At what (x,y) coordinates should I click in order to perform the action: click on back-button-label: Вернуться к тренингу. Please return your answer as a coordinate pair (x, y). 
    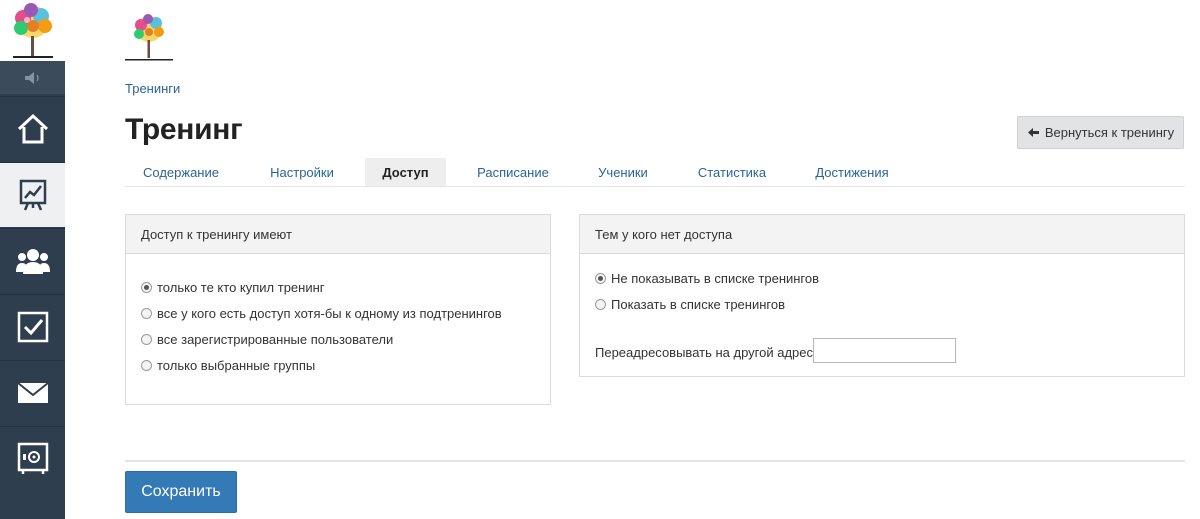
    Looking at the image, I should click on (1109, 132).